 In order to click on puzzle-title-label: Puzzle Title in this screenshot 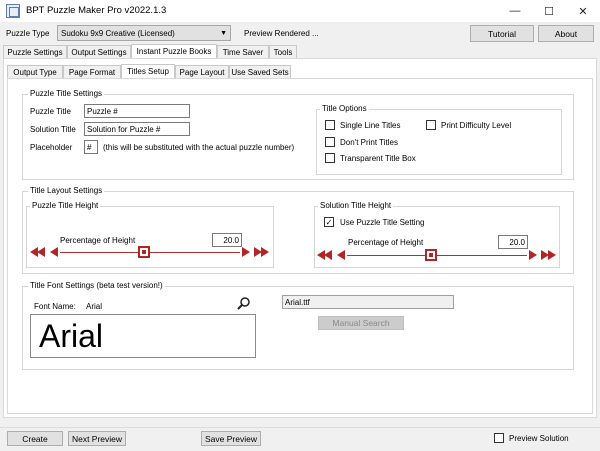, I will do `click(50, 111)`.